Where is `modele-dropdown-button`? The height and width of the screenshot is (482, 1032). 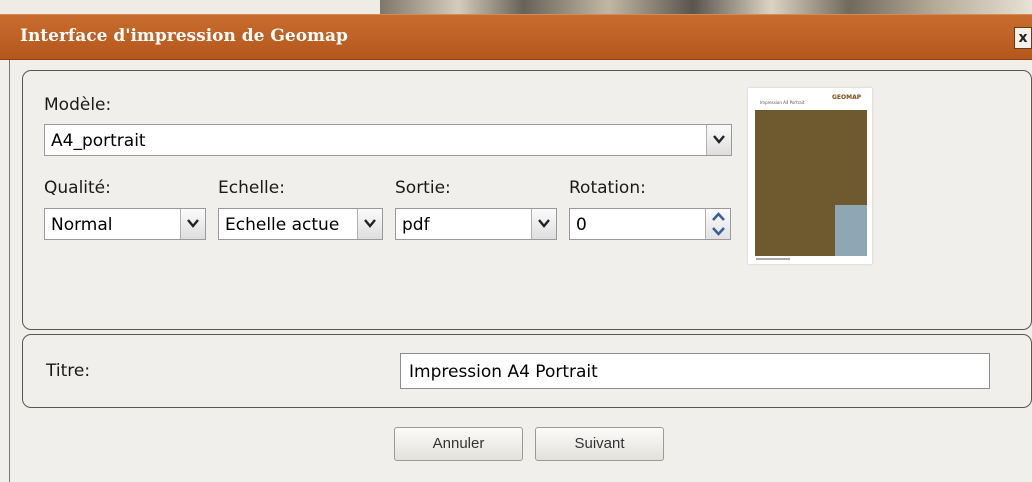
modele-dropdown-button is located at coordinates (718, 140).